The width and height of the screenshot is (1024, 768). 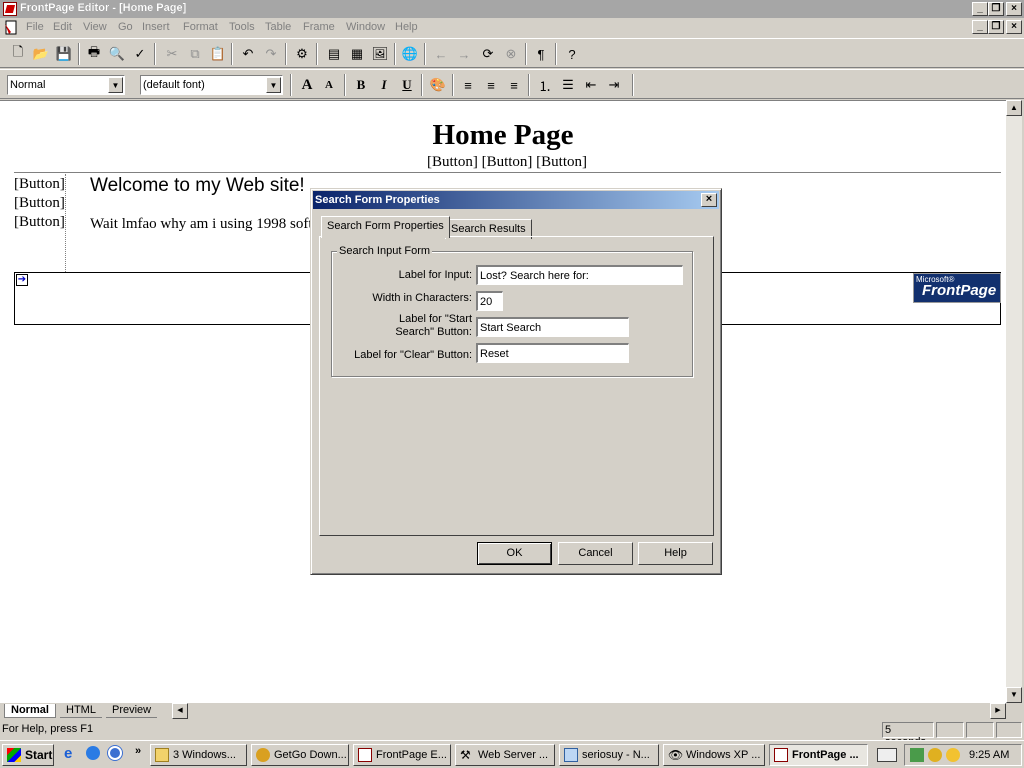 What do you see at coordinates (72, 753) in the screenshot?
I see `ie-icon: e` at bounding box center [72, 753].